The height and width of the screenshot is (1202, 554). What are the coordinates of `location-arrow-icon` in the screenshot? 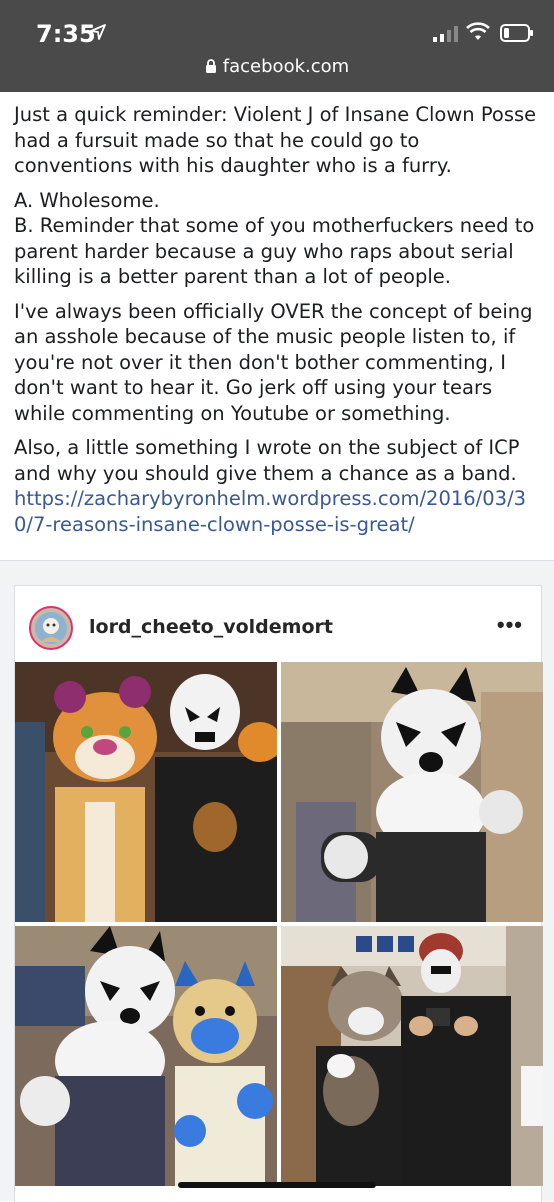 It's located at (98, 32).